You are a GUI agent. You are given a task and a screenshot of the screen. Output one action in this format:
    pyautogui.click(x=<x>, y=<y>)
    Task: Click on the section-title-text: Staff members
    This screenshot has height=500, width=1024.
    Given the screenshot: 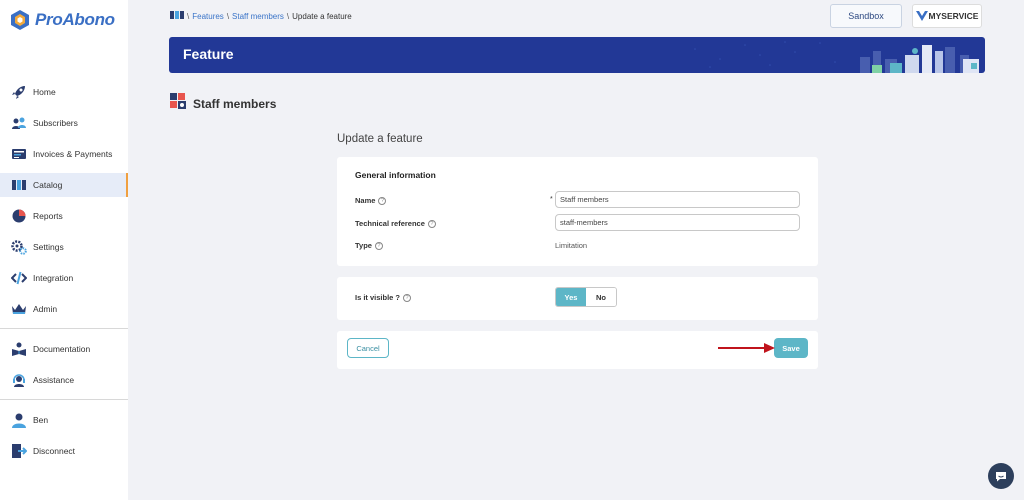 What is the action you would take?
    pyautogui.click(x=235, y=104)
    